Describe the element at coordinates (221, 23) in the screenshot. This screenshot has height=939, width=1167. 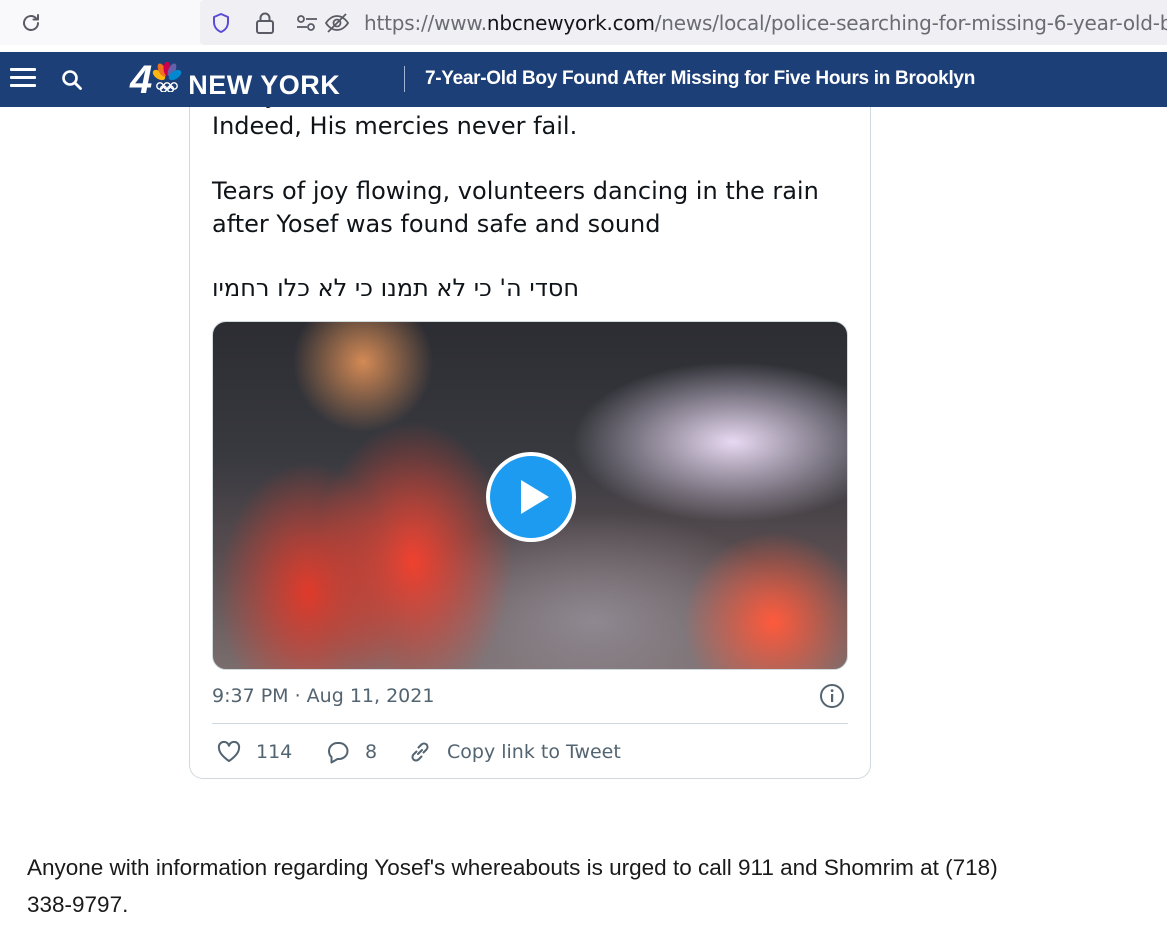
I see `shield-icon` at that location.